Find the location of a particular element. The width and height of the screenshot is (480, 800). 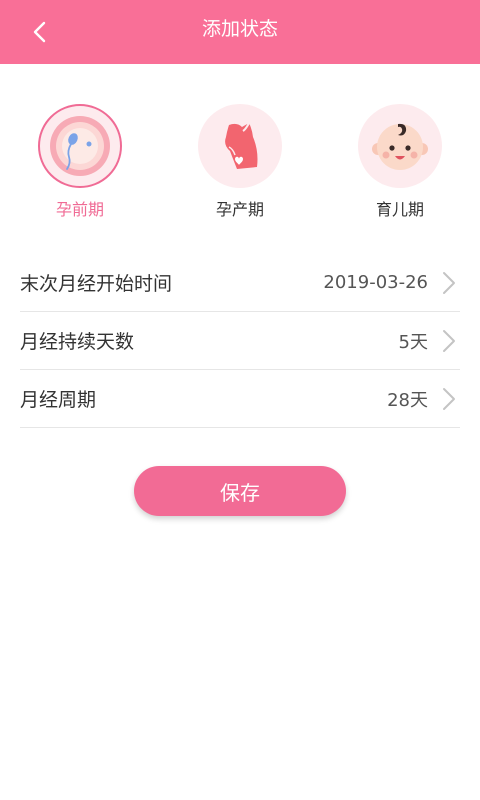

row-value: 2019-03-26 is located at coordinates (375, 282).